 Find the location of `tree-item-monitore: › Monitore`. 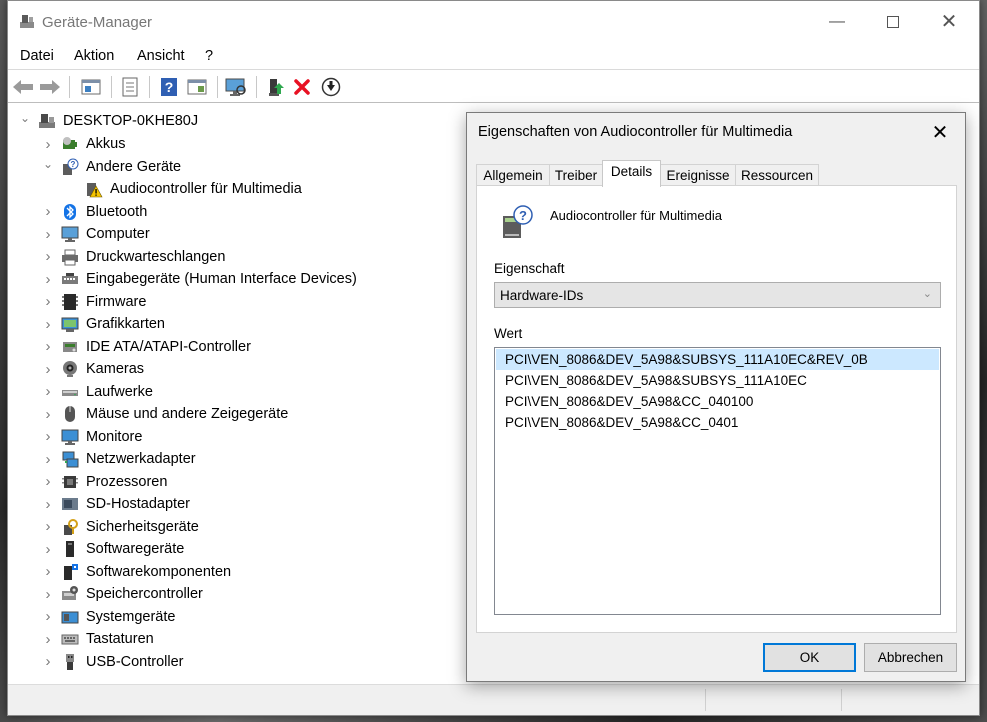

tree-item-monitore: › Monitore is located at coordinates (94, 437).